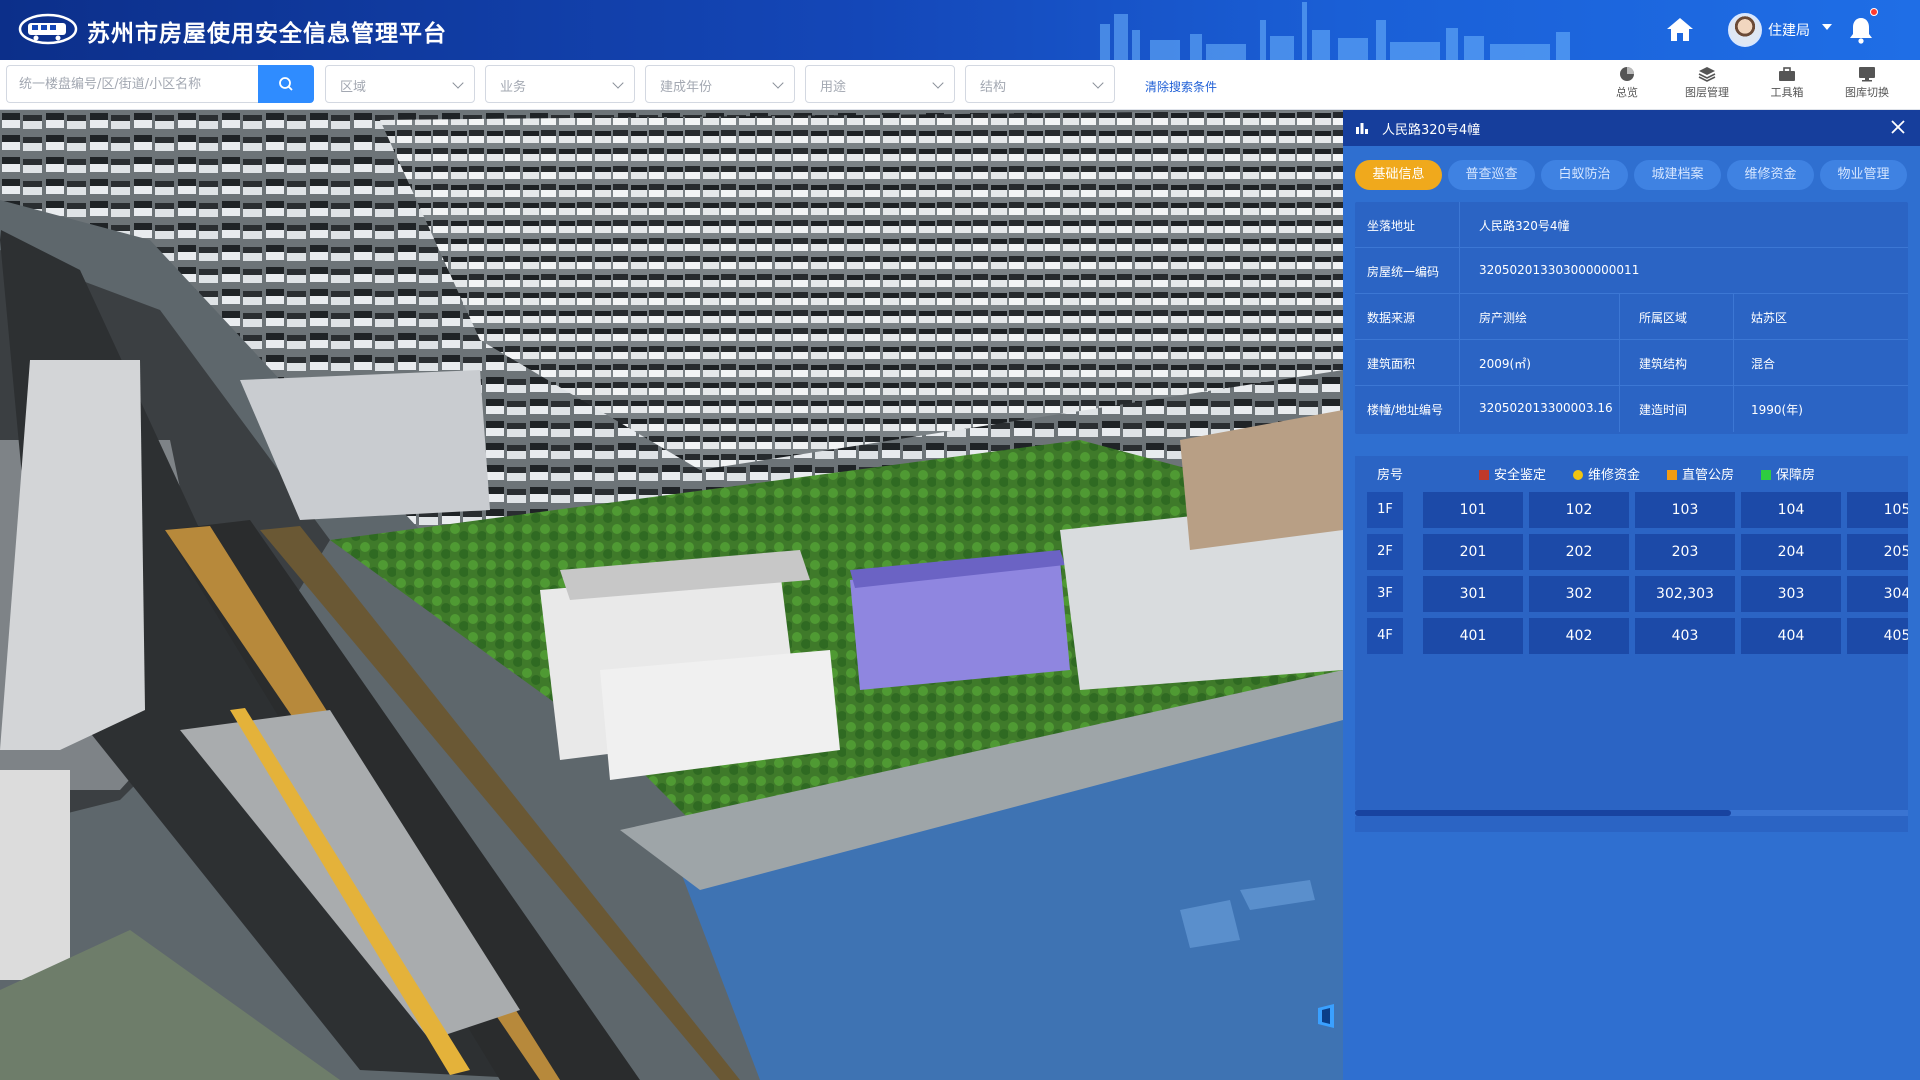 This screenshot has width=1920, height=1080. Describe the element at coordinates (1473, 594) in the screenshot. I see `room-cell: 301` at that location.